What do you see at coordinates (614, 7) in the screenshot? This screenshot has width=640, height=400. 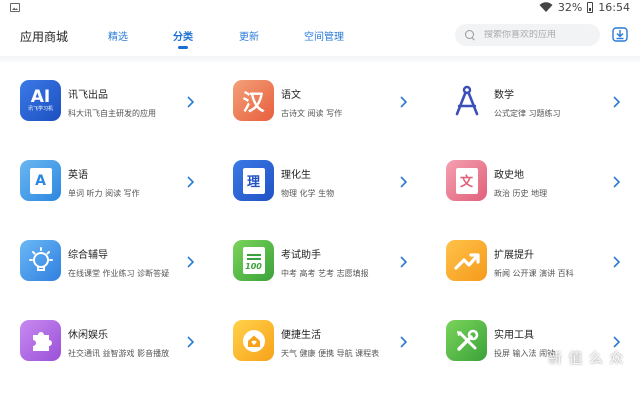 I see `clock: 16:54` at bounding box center [614, 7].